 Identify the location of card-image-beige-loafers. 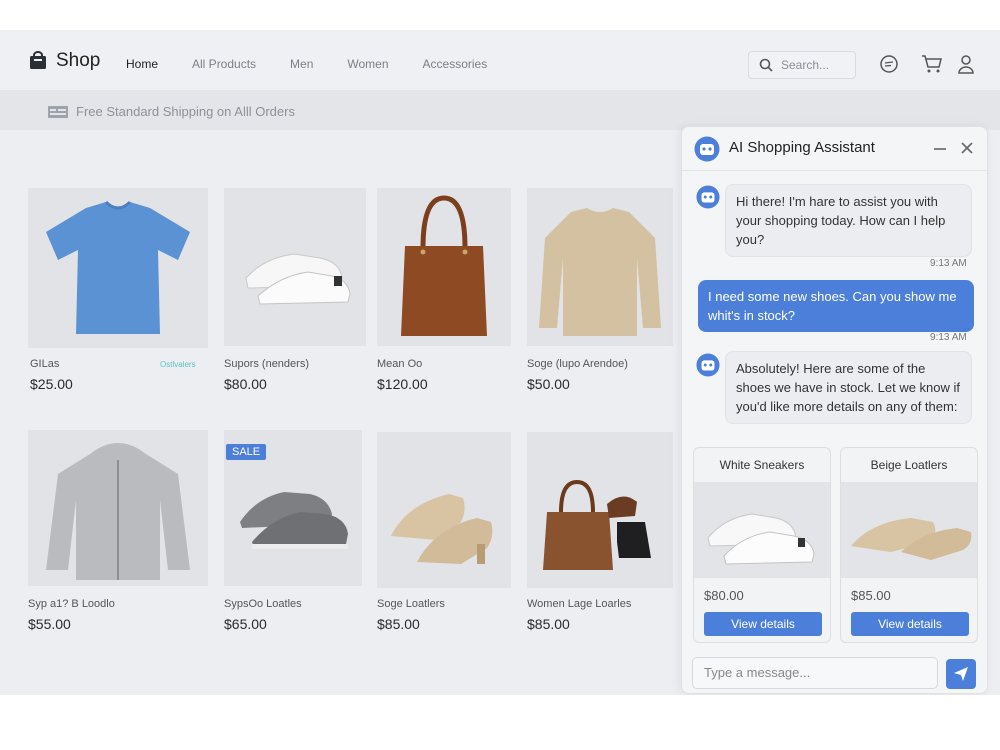
(909, 530).